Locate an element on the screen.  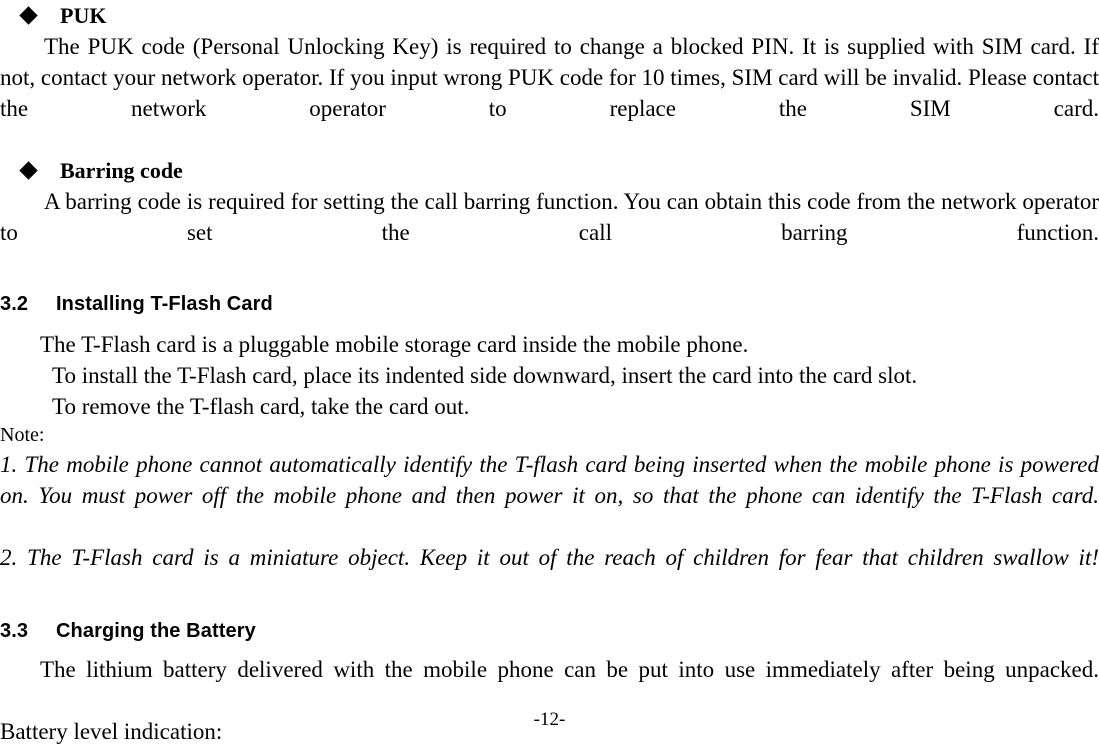
bullet-heading-label: Barring code is located at coordinates (121, 170).